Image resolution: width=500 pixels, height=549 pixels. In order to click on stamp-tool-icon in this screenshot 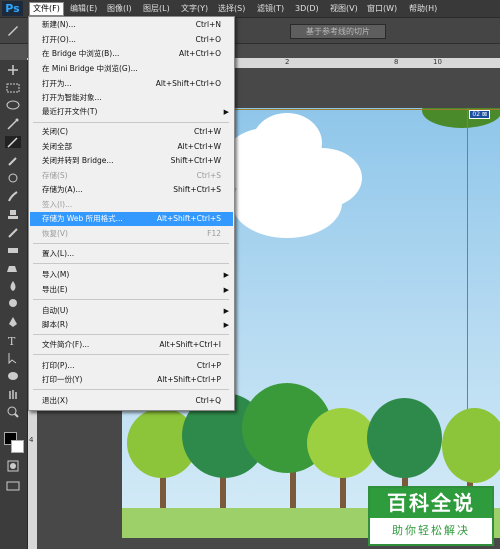, I will do `click(13, 214)`.